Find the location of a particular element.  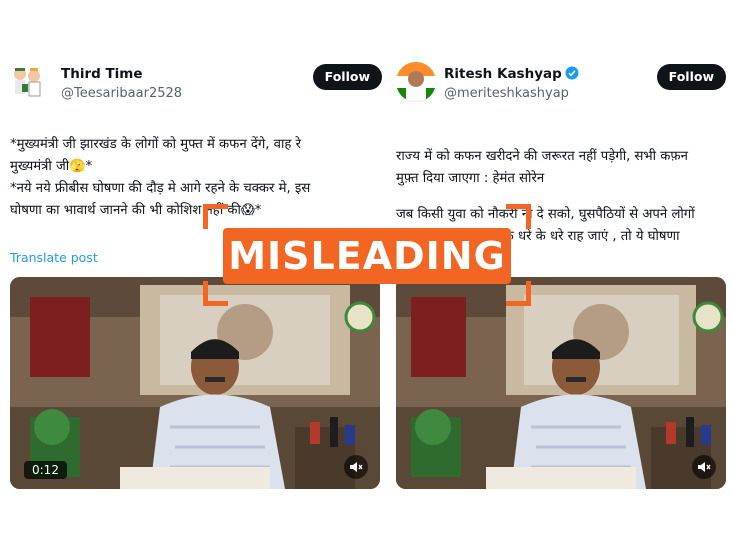

tweet-text-line: मुख्यमंत्री जी🫣* is located at coordinates (51, 166).